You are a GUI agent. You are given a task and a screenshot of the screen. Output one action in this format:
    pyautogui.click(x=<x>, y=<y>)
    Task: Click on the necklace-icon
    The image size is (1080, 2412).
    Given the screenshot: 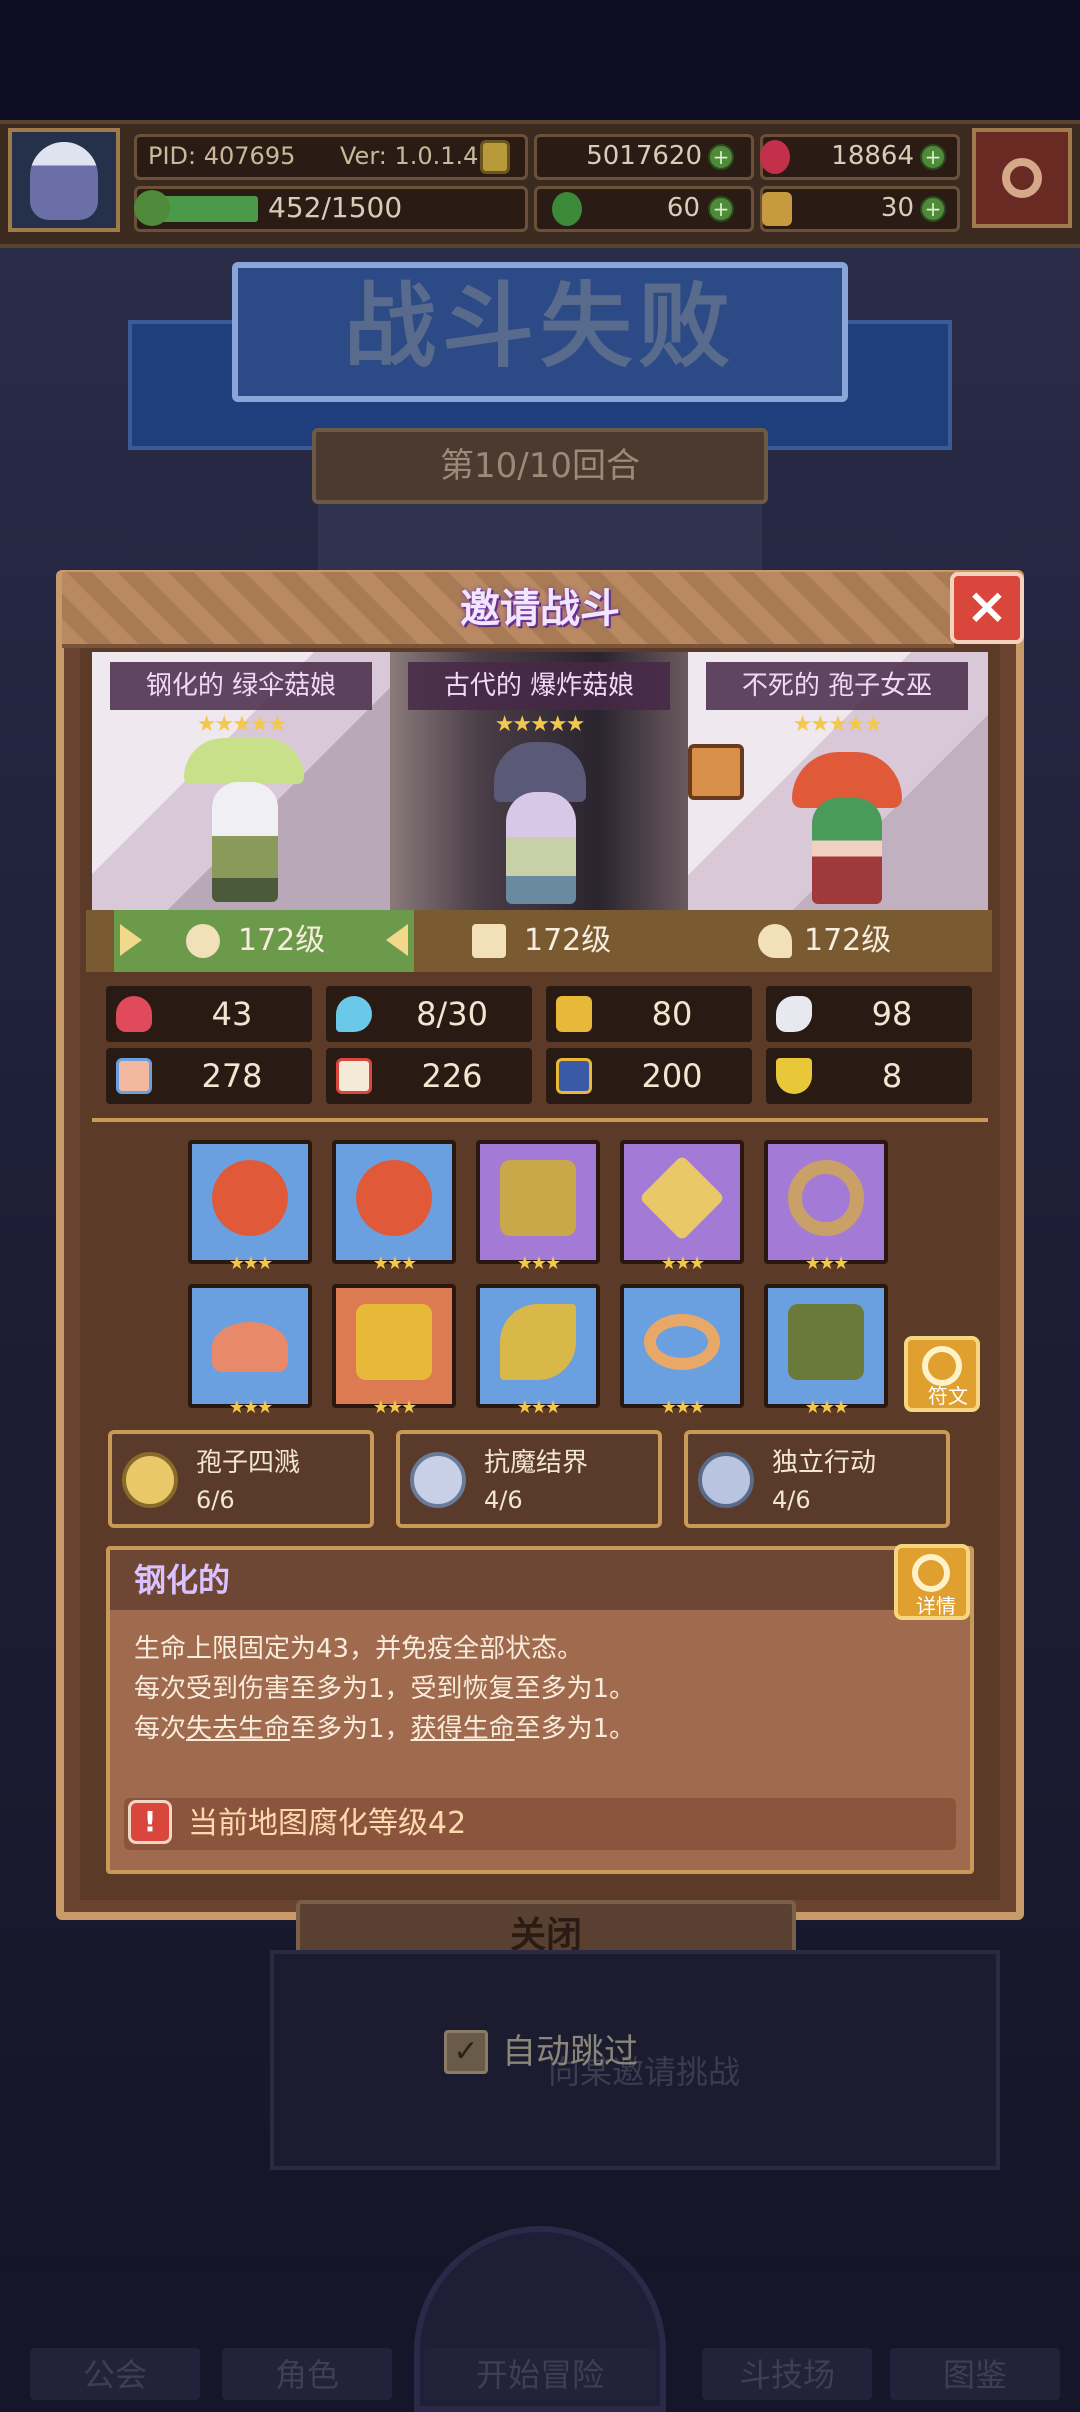 What is the action you would take?
    pyautogui.click(x=538, y=1198)
    